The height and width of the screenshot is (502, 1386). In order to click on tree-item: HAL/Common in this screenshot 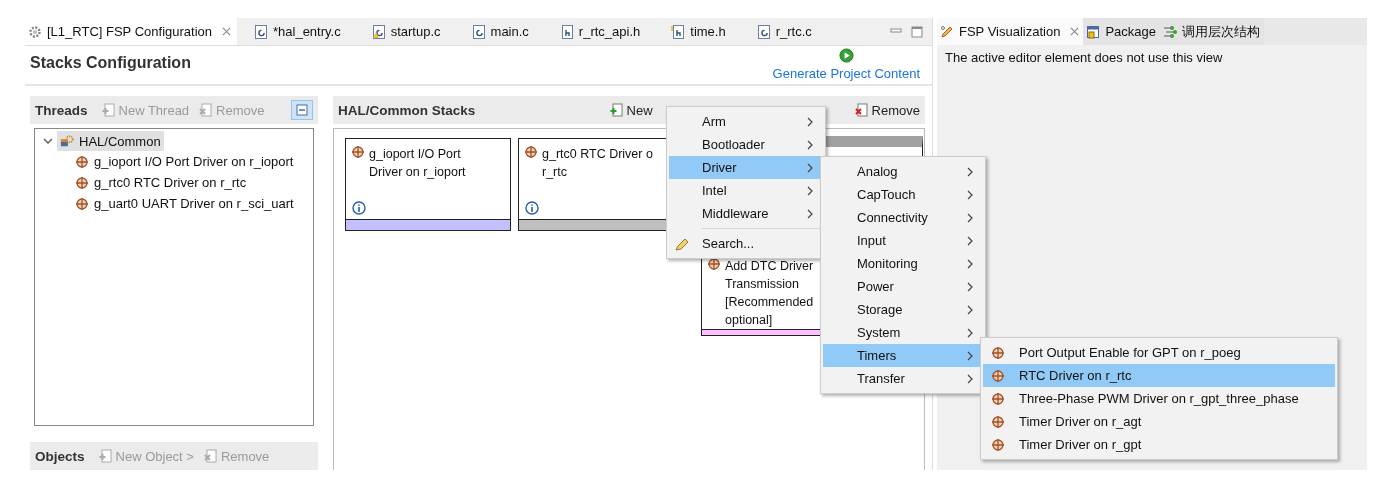, I will do `click(110, 141)`.